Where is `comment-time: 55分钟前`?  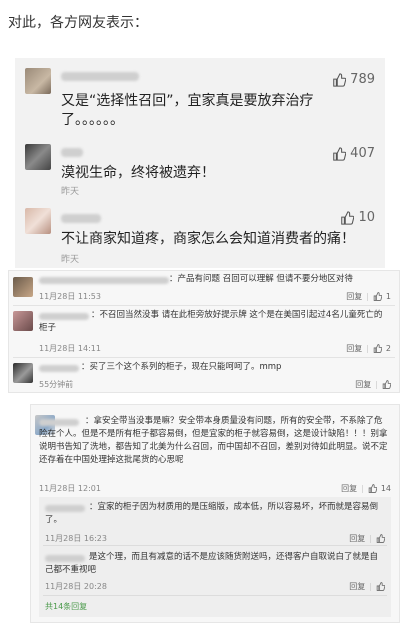
comment-time: 55分钟前 is located at coordinates (56, 384).